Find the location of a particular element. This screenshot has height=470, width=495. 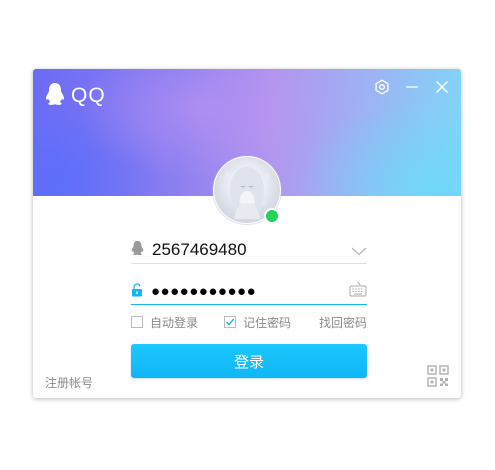

window-controls is located at coordinates (408, 87).